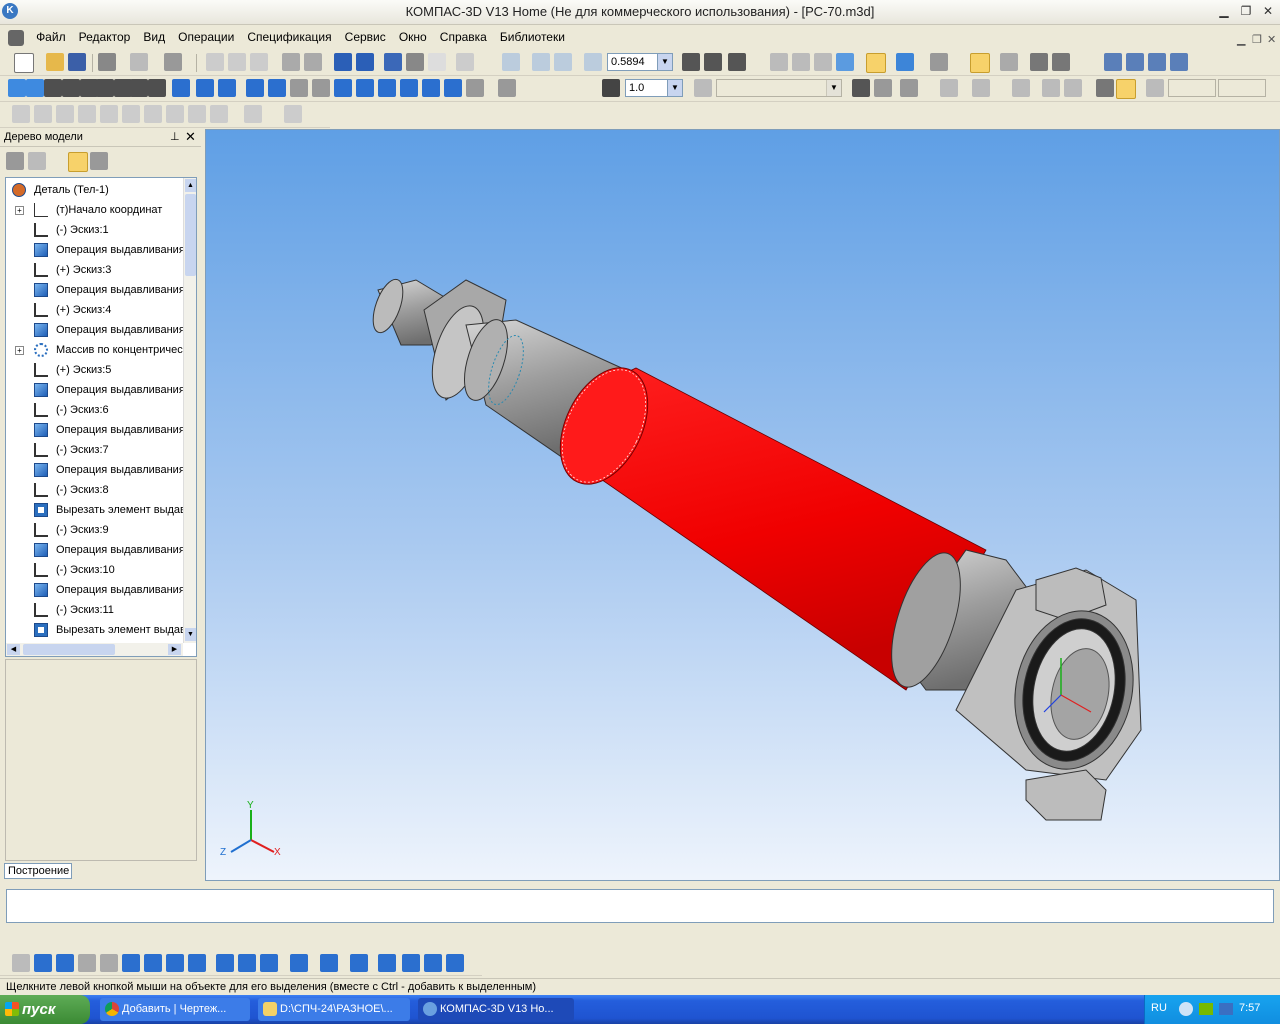  I want to click on compact-spline-icon, so click(43, 963).